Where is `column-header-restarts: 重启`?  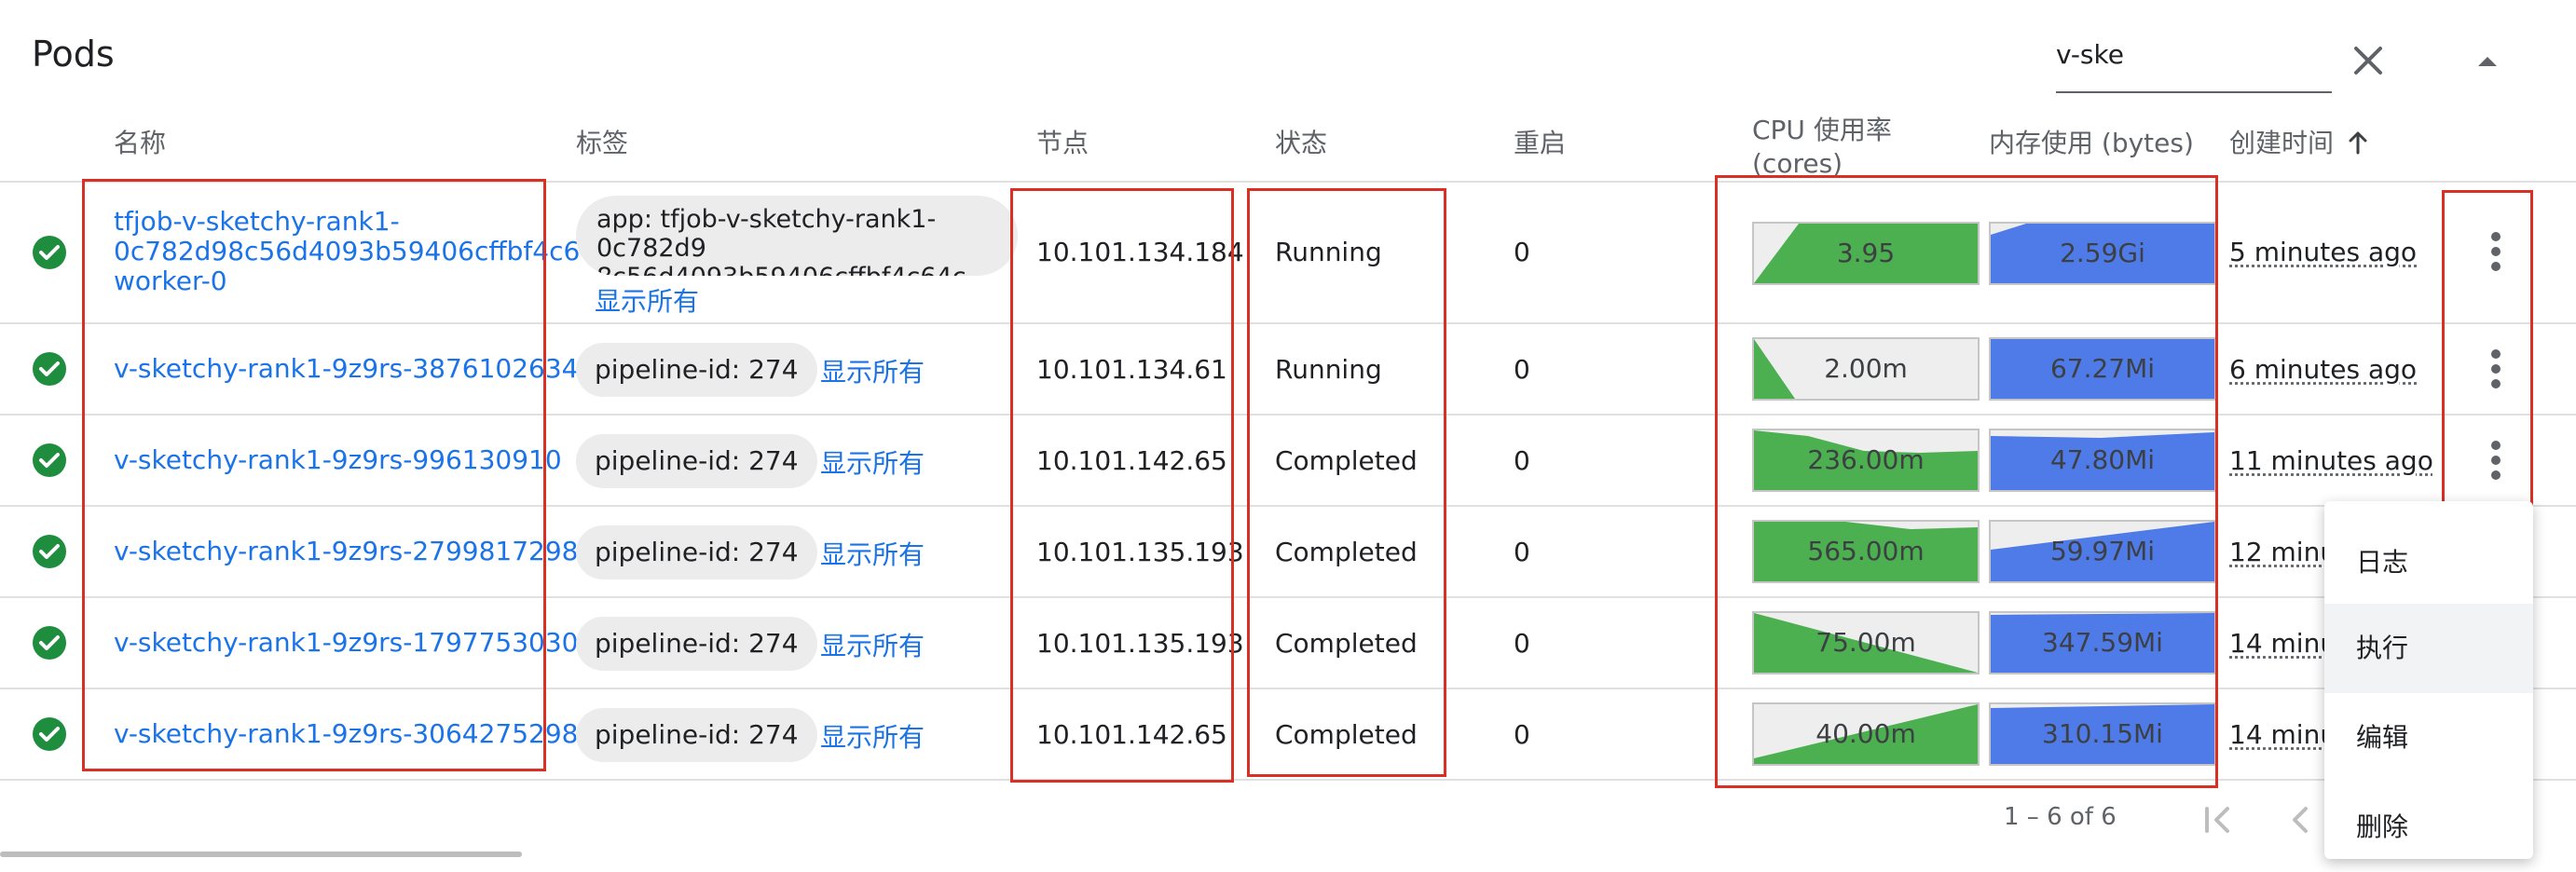 column-header-restarts: 重启 is located at coordinates (1540, 143).